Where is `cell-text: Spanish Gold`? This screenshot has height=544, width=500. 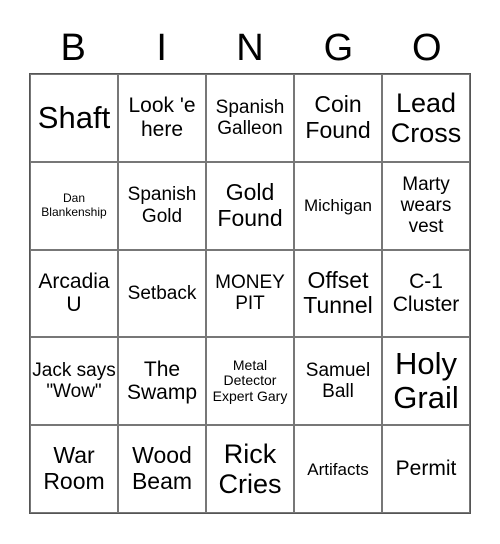 cell-text: Spanish Gold is located at coordinates (162, 205).